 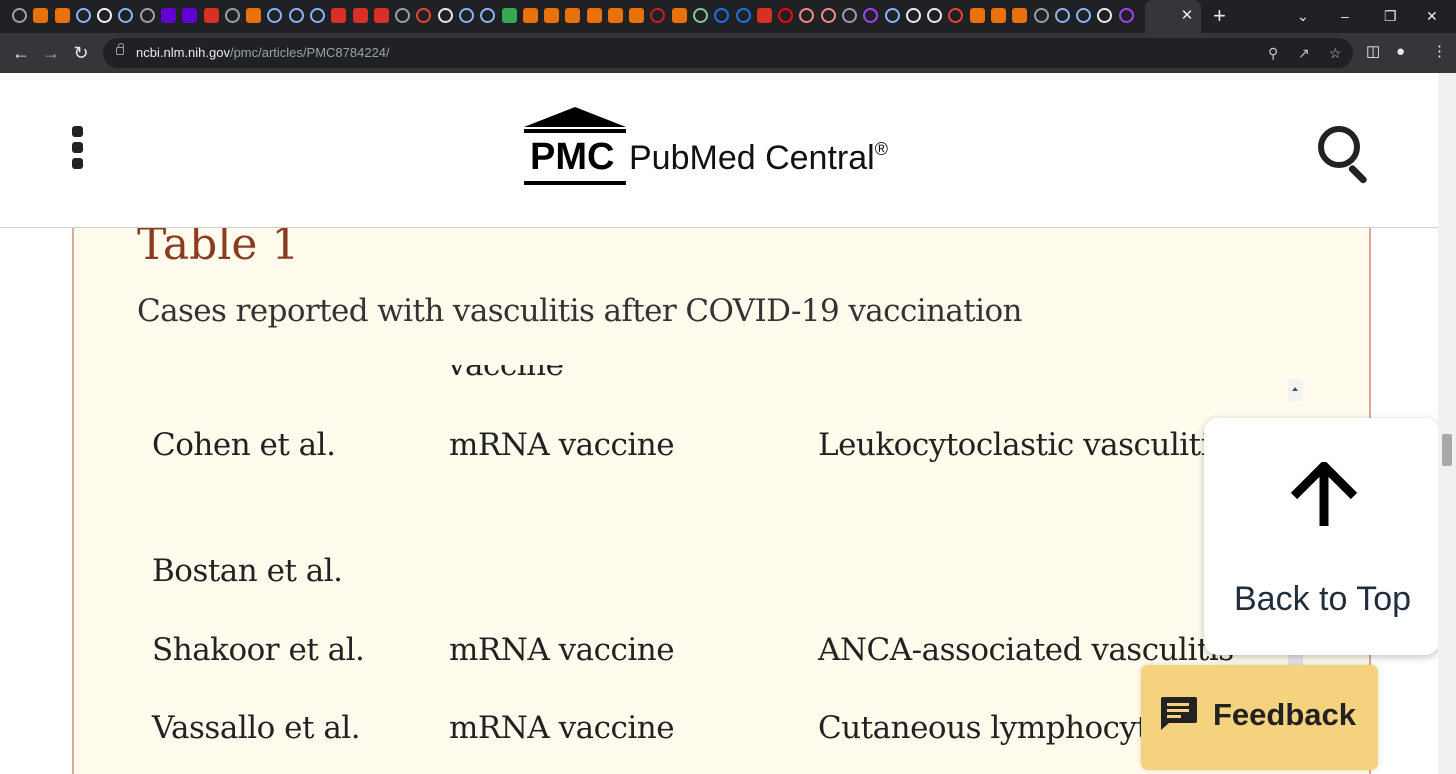 I want to click on table-cell-author: Shakoor et al., so click(x=258, y=650).